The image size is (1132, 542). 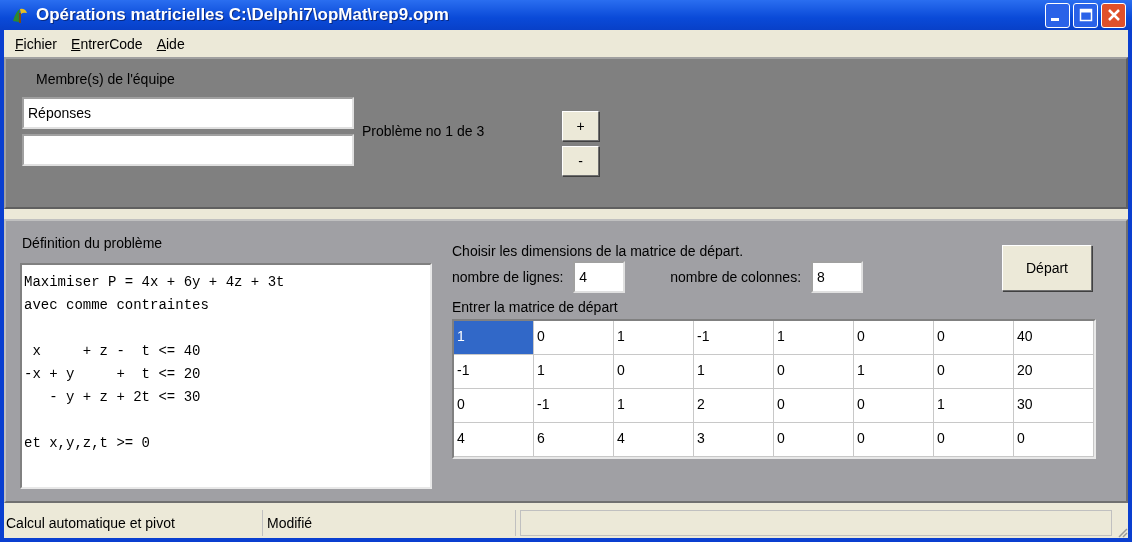 What do you see at coordinates (1113, 15) in the screenshot?
I see `close-button` at bounding box center [1113, 15].